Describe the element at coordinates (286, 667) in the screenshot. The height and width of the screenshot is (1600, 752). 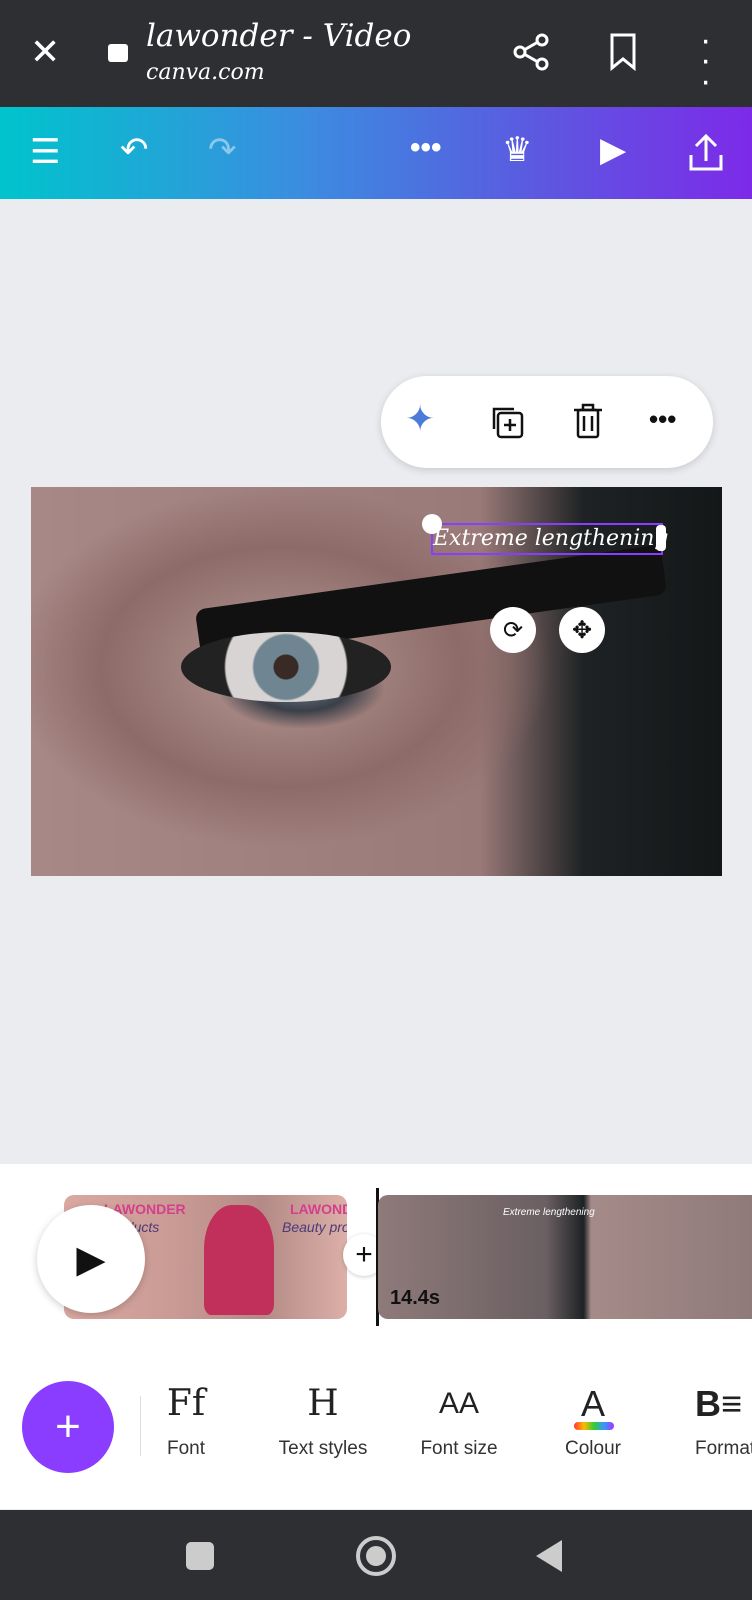
I see `eye-image` at that location.